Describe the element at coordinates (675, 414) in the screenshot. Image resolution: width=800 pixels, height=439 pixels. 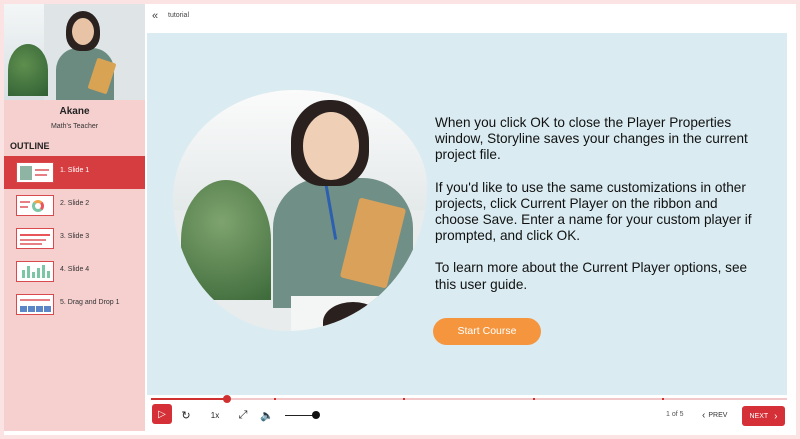
I see `page-count: 1 of 5` at that location.